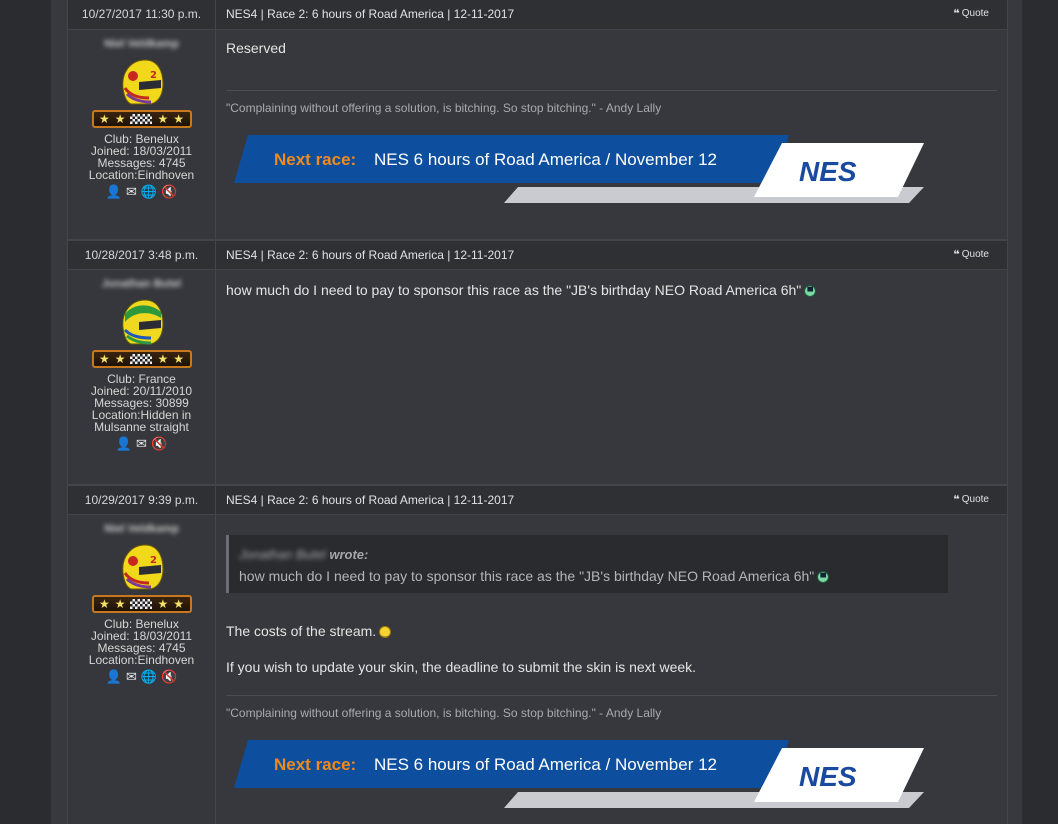  I want to click on page-right-margin, so click(1040, 412).